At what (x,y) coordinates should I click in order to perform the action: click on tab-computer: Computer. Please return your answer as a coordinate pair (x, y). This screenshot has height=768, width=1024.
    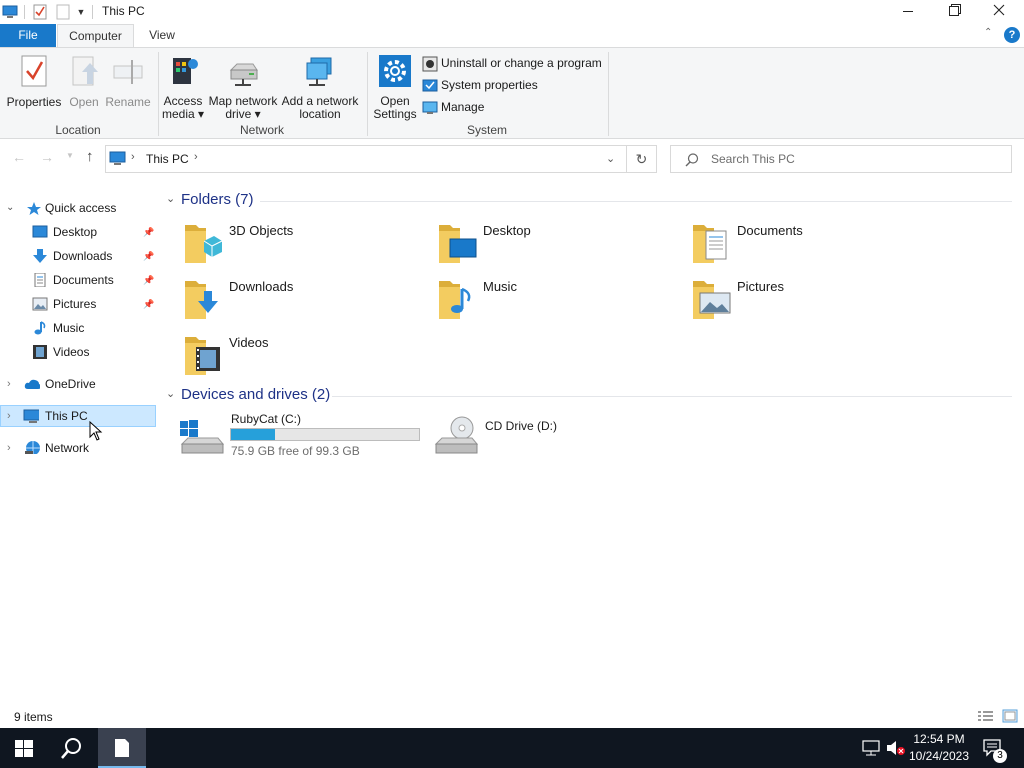
    Looking at the image, I should click on (95, 36).